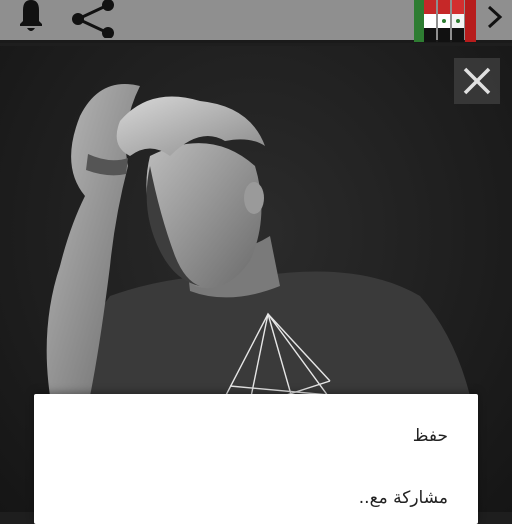 This screenshot has height=524, width=512. Describe the element at coordinates (94, 19) in the screenshot. I see `share-icon` at that location.